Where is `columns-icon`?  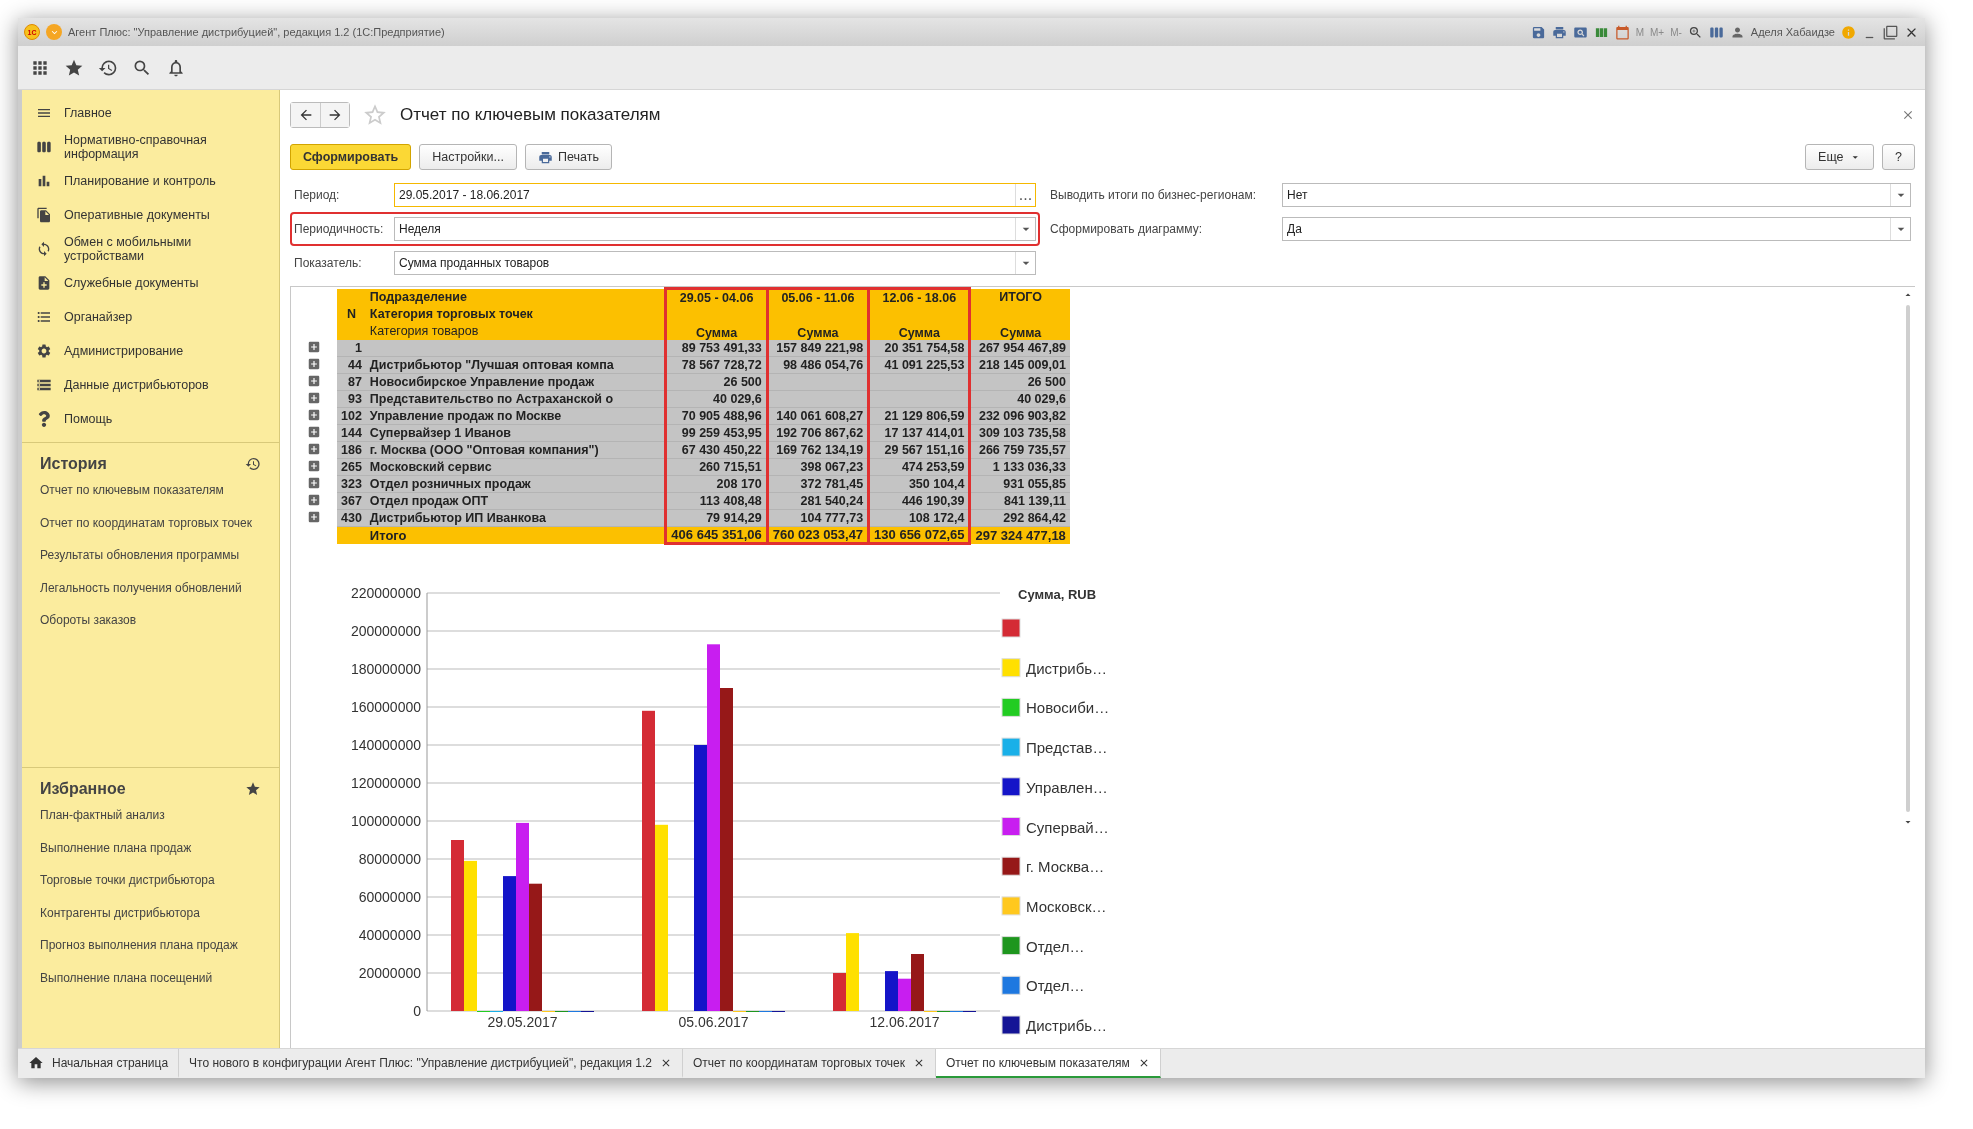 columns-icon is located at coordinates (44, 147).